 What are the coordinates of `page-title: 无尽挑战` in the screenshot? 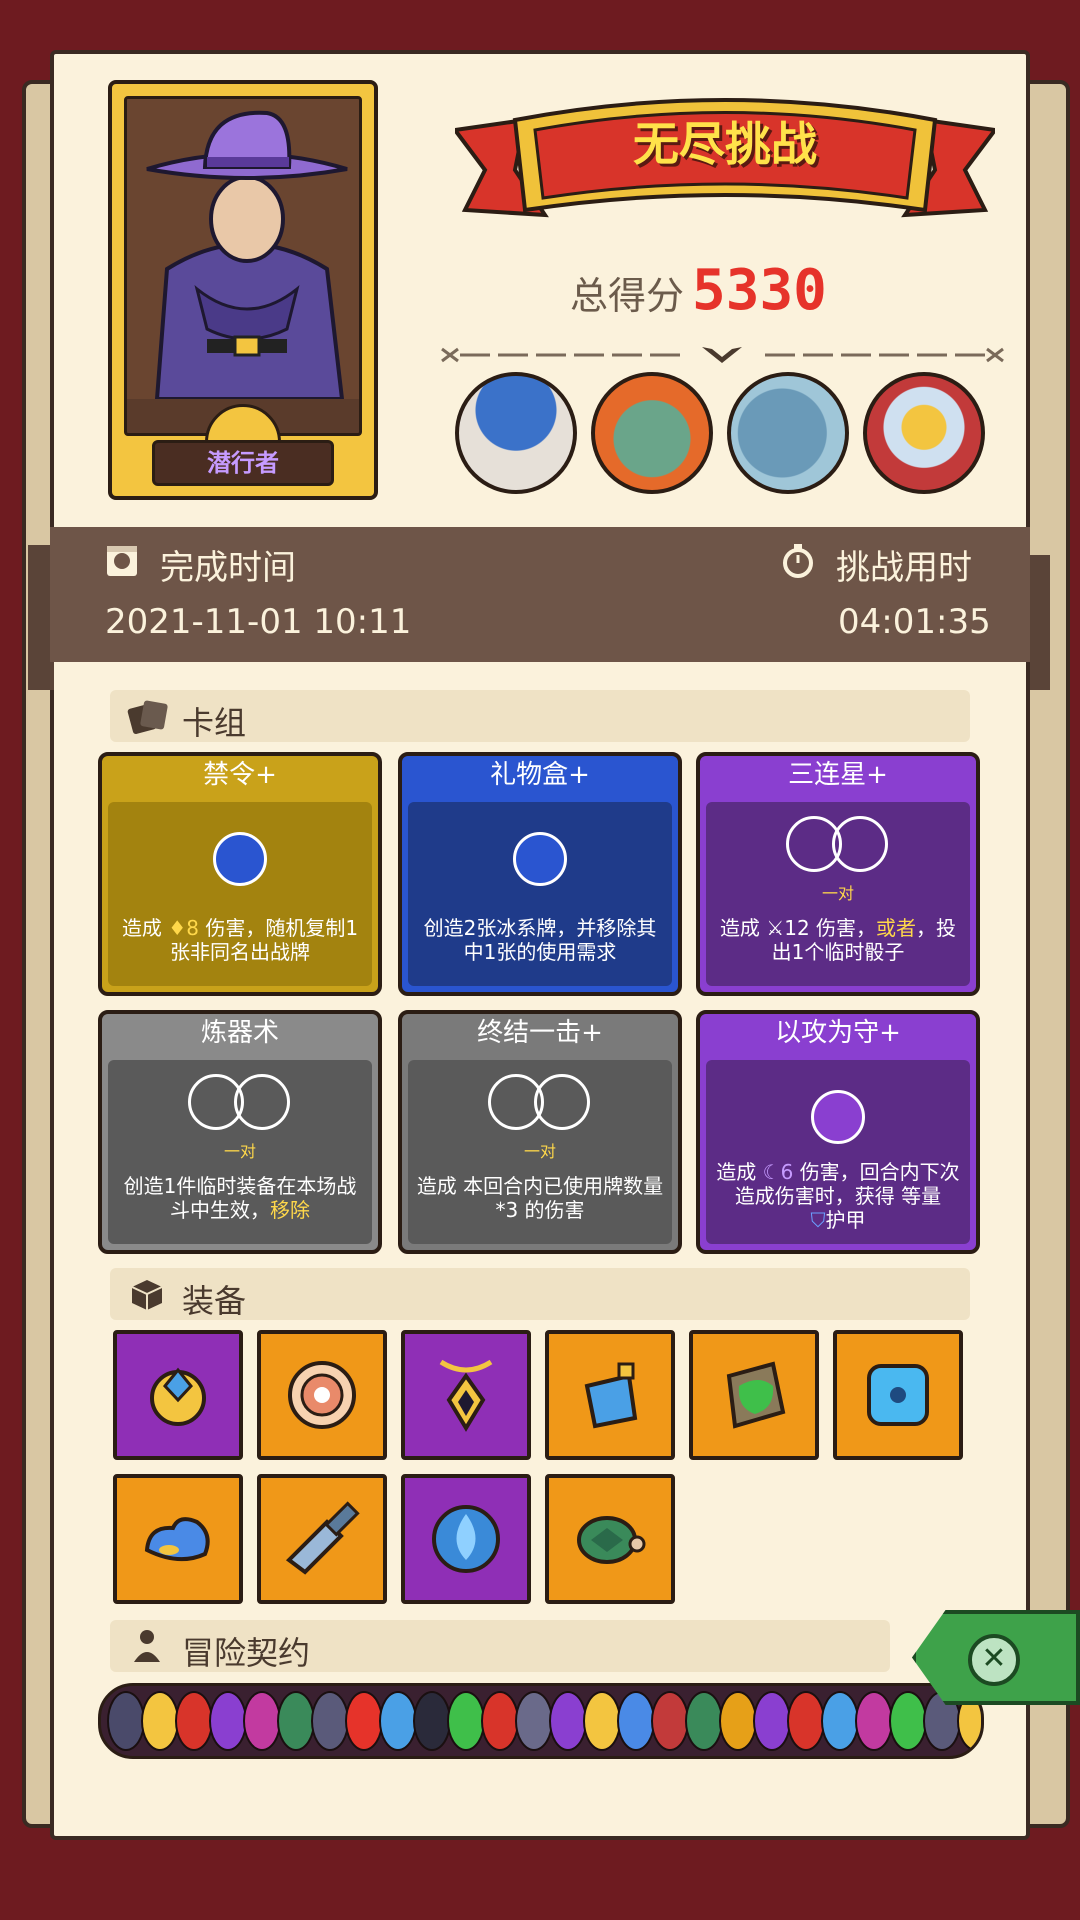 It's located at (725, 144).